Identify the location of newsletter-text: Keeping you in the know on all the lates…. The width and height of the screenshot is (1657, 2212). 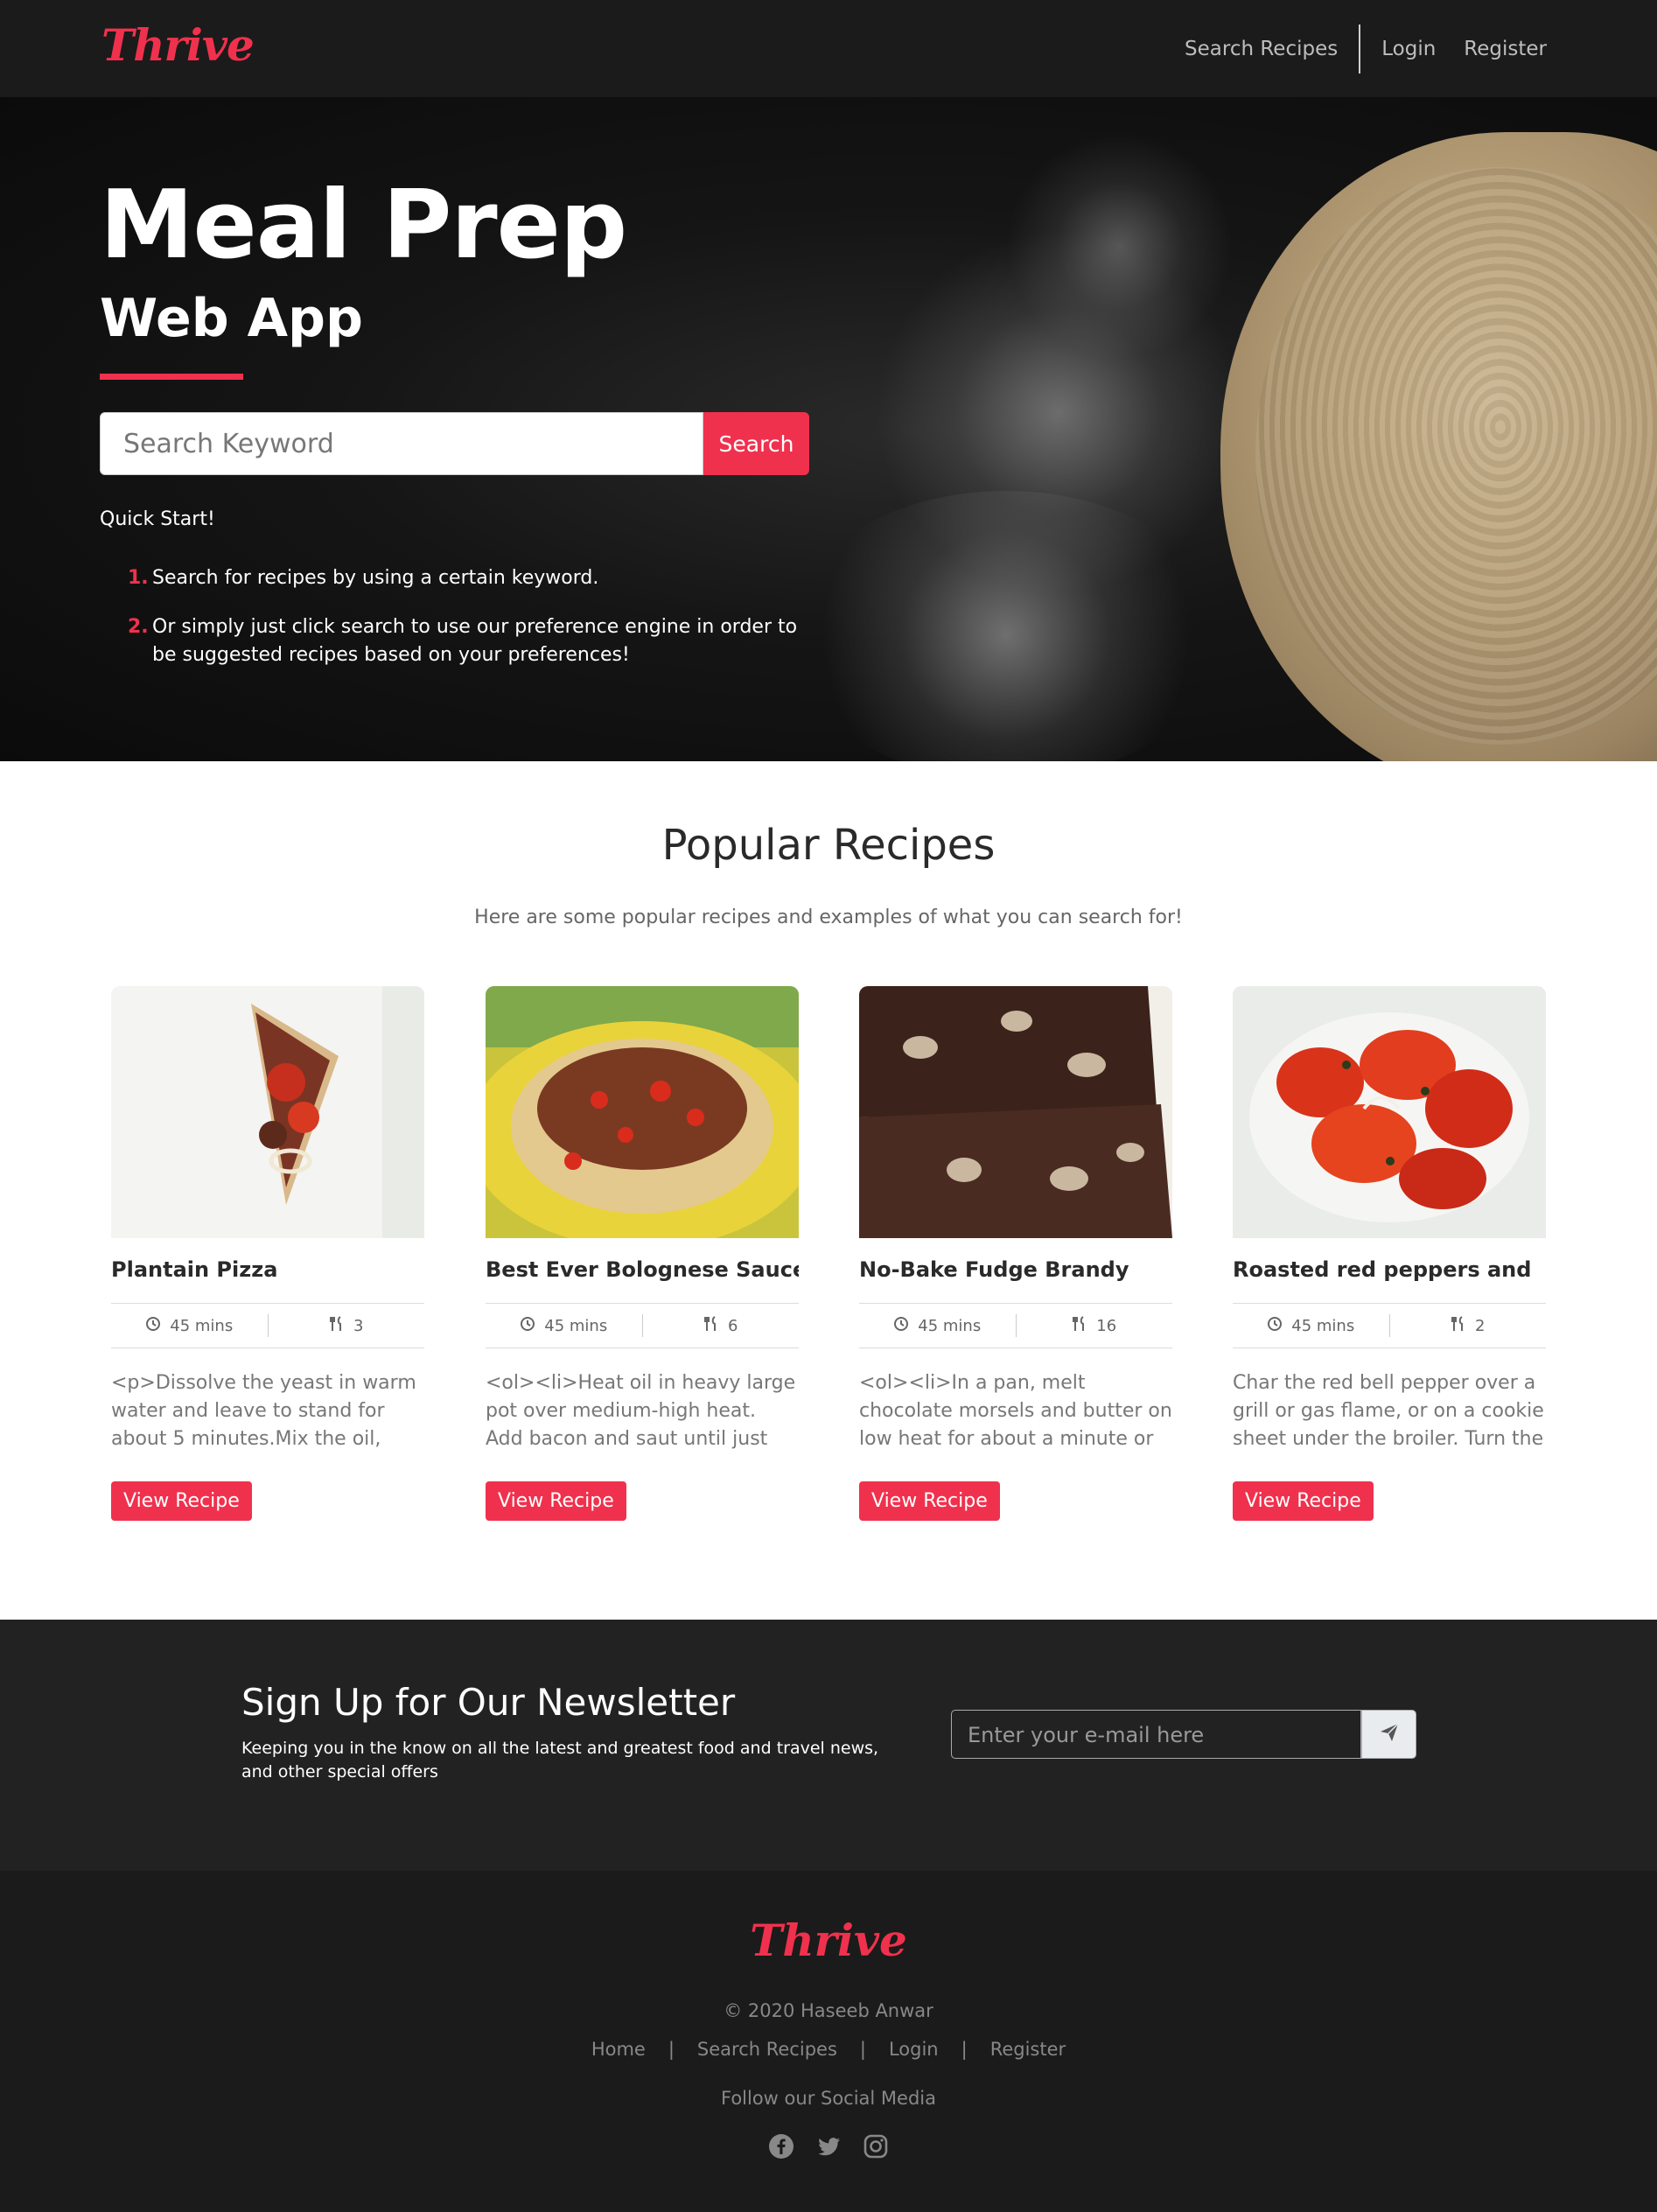
(560, 1760).